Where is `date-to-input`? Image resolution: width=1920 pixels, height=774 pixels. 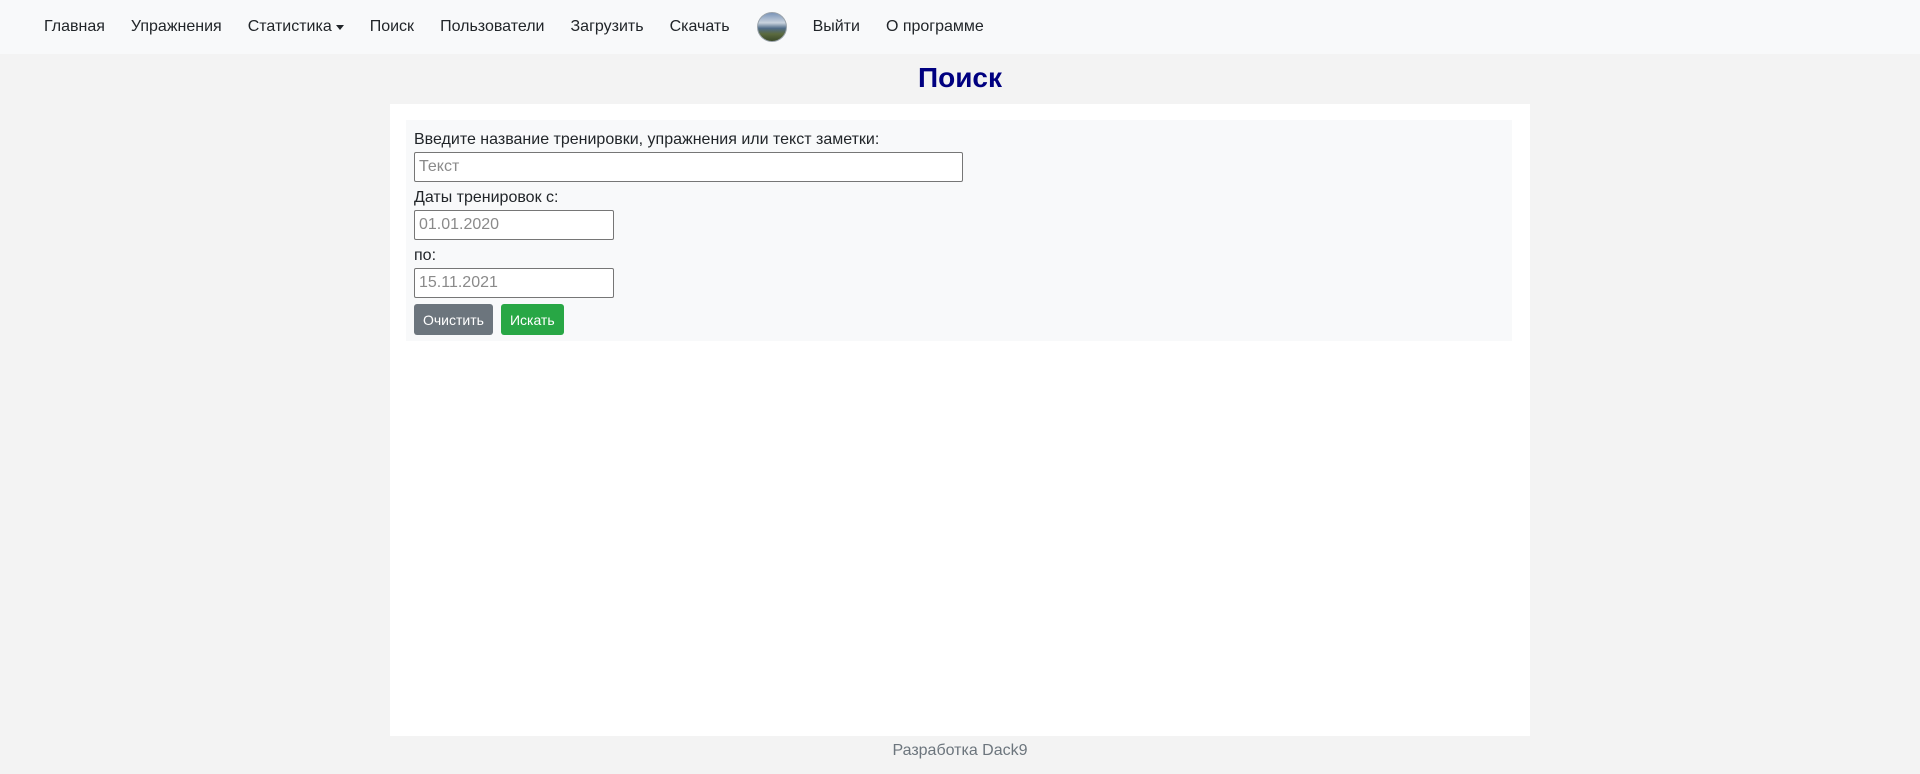
date-to-input is located at coordinates (514, 283).